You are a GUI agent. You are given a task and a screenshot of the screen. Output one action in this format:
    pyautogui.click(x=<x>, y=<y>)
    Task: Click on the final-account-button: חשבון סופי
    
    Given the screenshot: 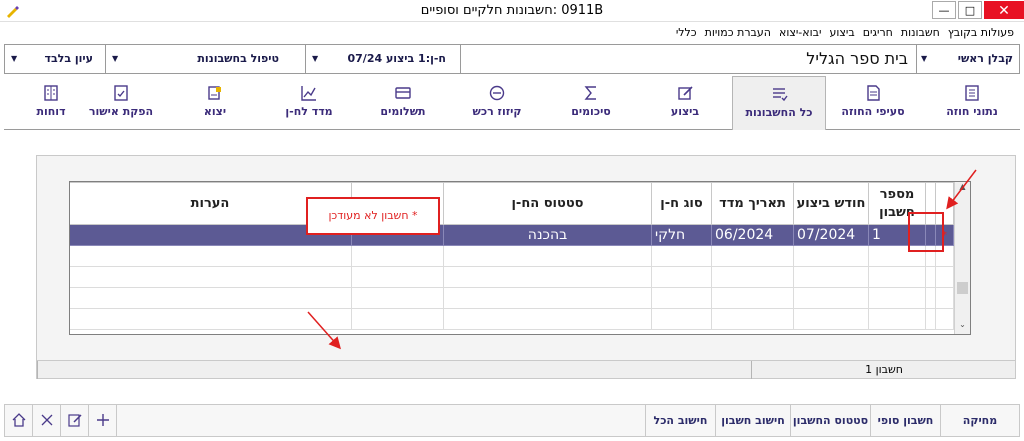 What is the action you would take?
    pyautogui.click(x=905, y=420)
    